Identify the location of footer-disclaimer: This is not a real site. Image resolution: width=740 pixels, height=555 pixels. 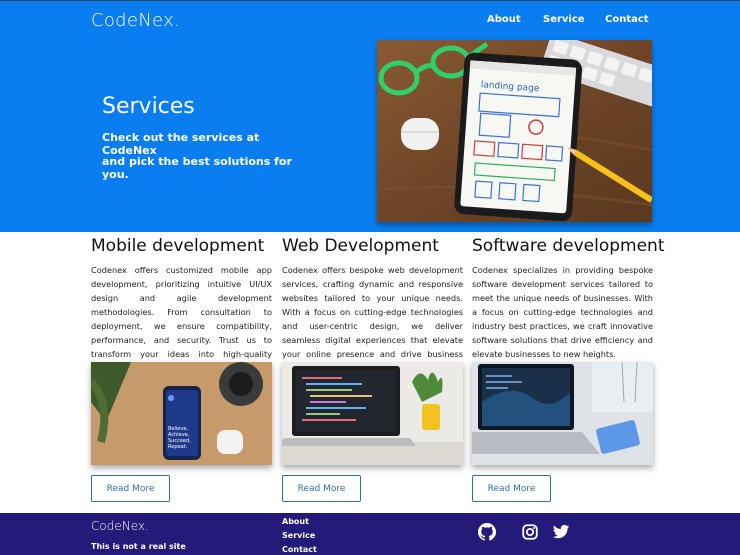
(138, 546).